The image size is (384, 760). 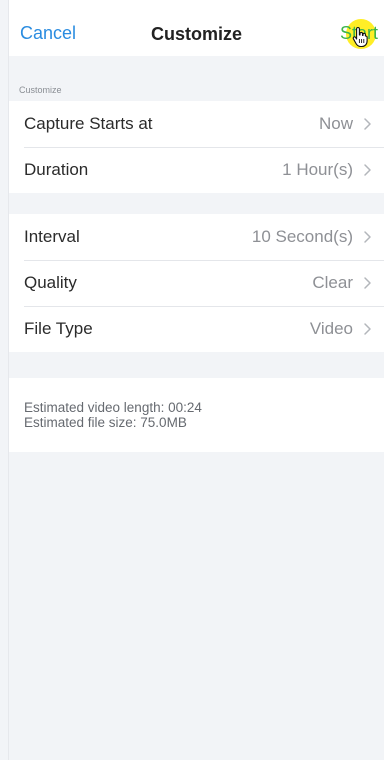 What do you see at coordinates (113, 407) in the screenshot?
I see `estimated-video-length: Estimated video length: 00:24` at bounding box center [113, 407].